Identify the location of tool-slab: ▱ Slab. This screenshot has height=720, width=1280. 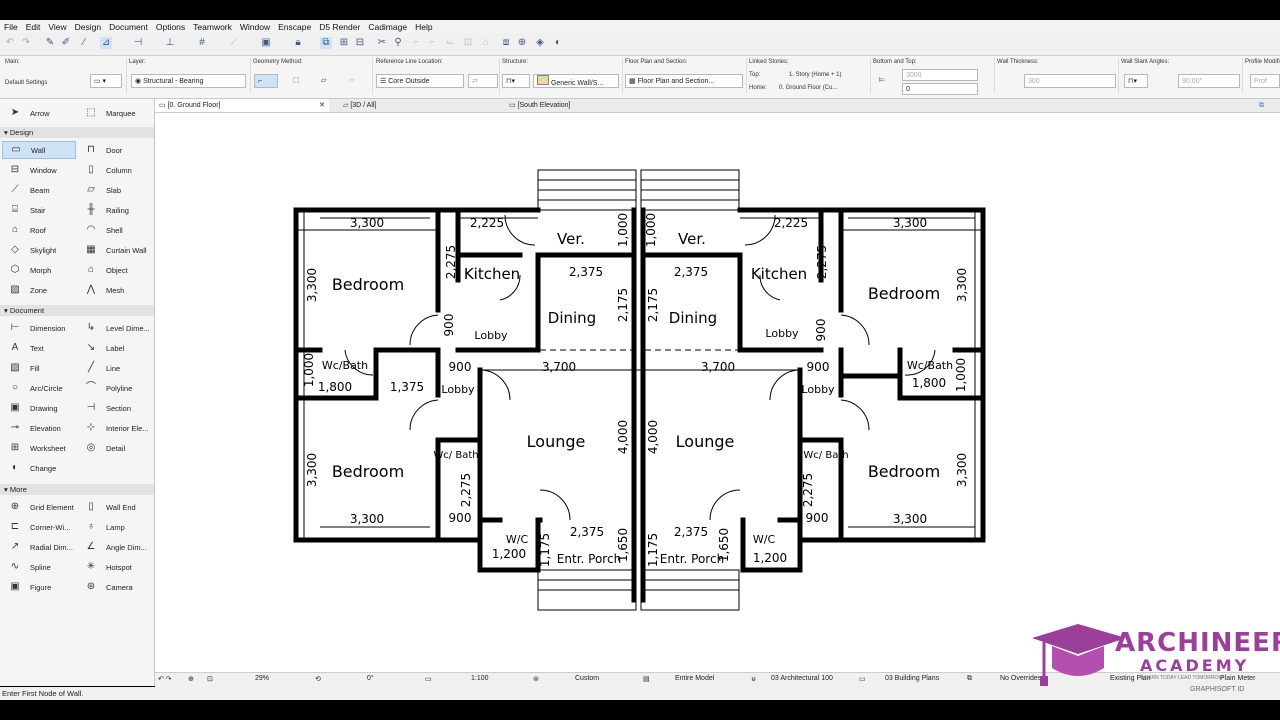
(115, 190).